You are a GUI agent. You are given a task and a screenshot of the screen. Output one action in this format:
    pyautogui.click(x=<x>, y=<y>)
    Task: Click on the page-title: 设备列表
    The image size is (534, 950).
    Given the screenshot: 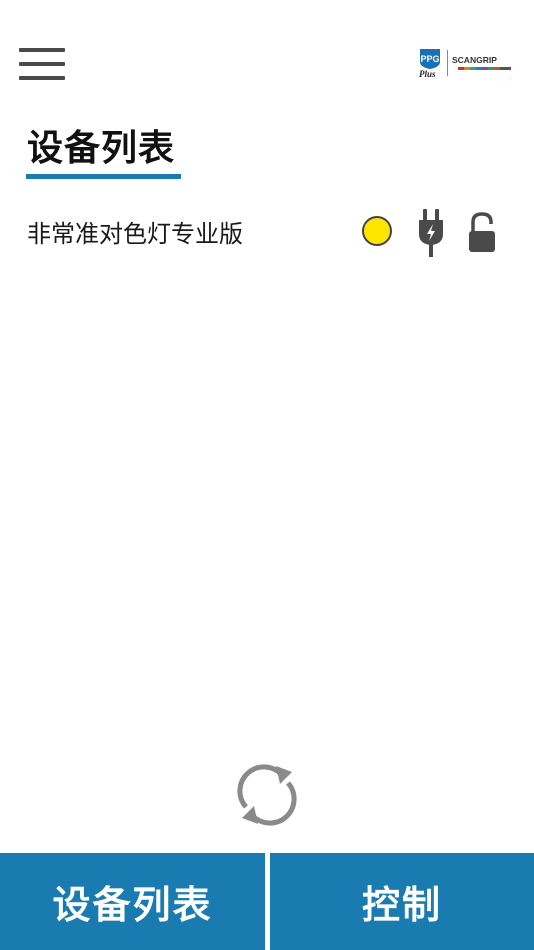 What is the action you would take?
    pyautogui.click(x=101, y=148)
    